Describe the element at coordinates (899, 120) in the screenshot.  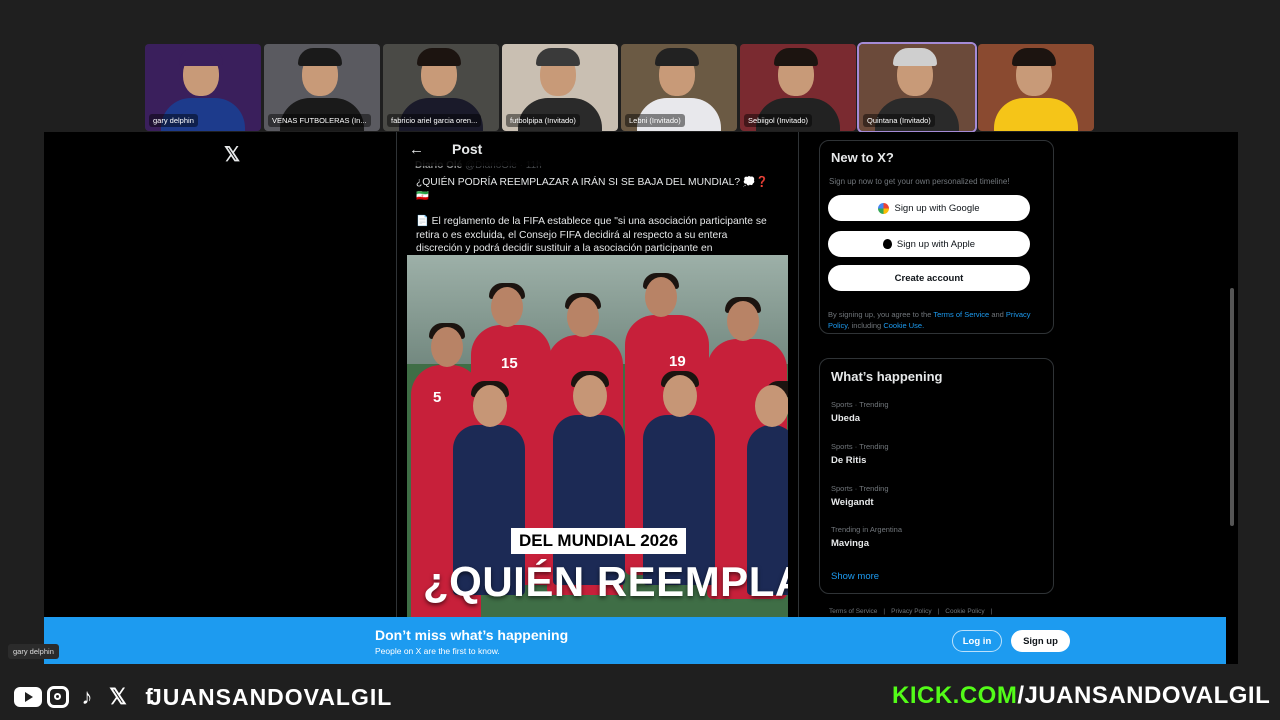
I see `participant-name: Quintana (Invitado)` at that location.